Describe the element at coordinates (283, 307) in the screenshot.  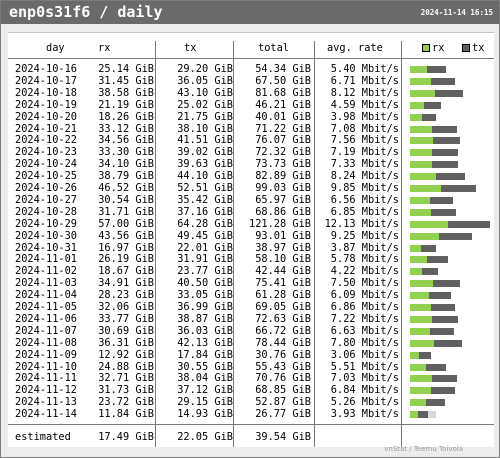
I see `row-total: 69.05 GiB` at that location.